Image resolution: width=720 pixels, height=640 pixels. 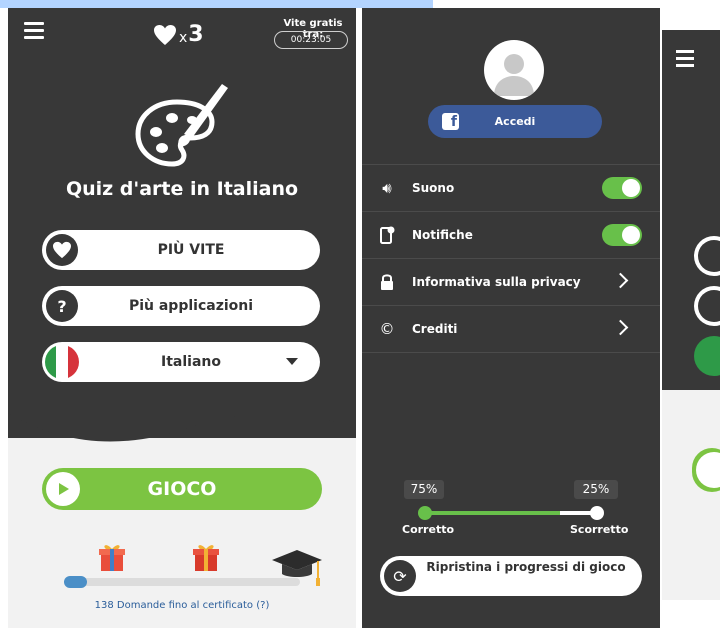 I want to click on free-lives-timer: 00:23:05, so click(x=311, y=40).